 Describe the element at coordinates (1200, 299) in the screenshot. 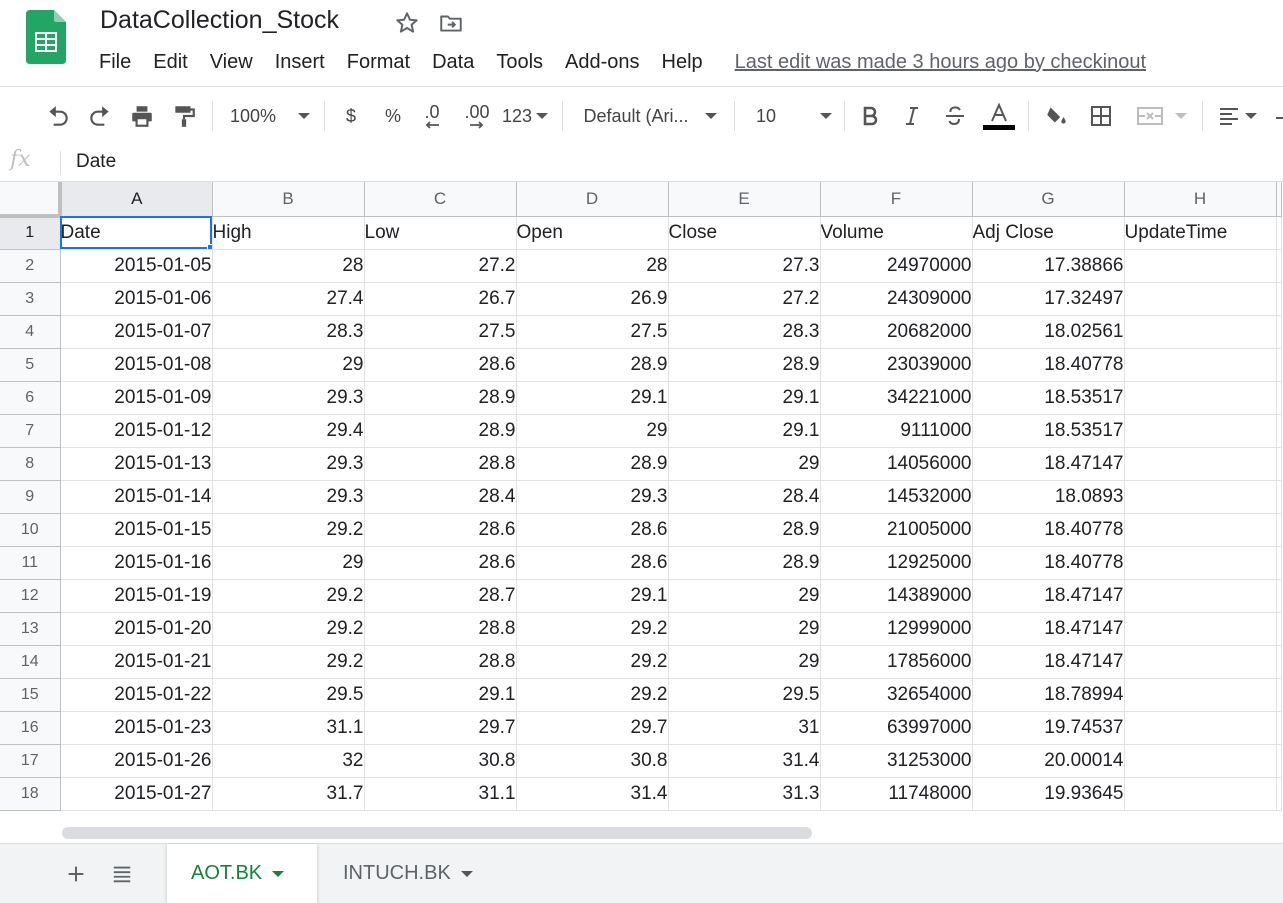

I see `cell-h3` at that location.